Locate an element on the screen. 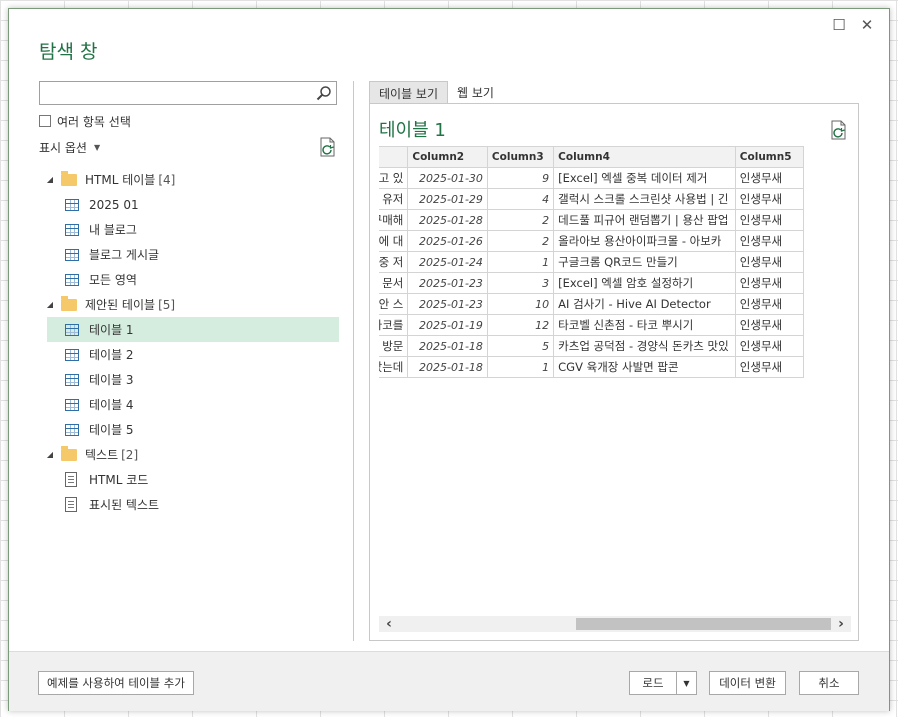 This screenshot has width=898, height=717. tree-item: HTML 코드 is located at coordinates (189, 479).